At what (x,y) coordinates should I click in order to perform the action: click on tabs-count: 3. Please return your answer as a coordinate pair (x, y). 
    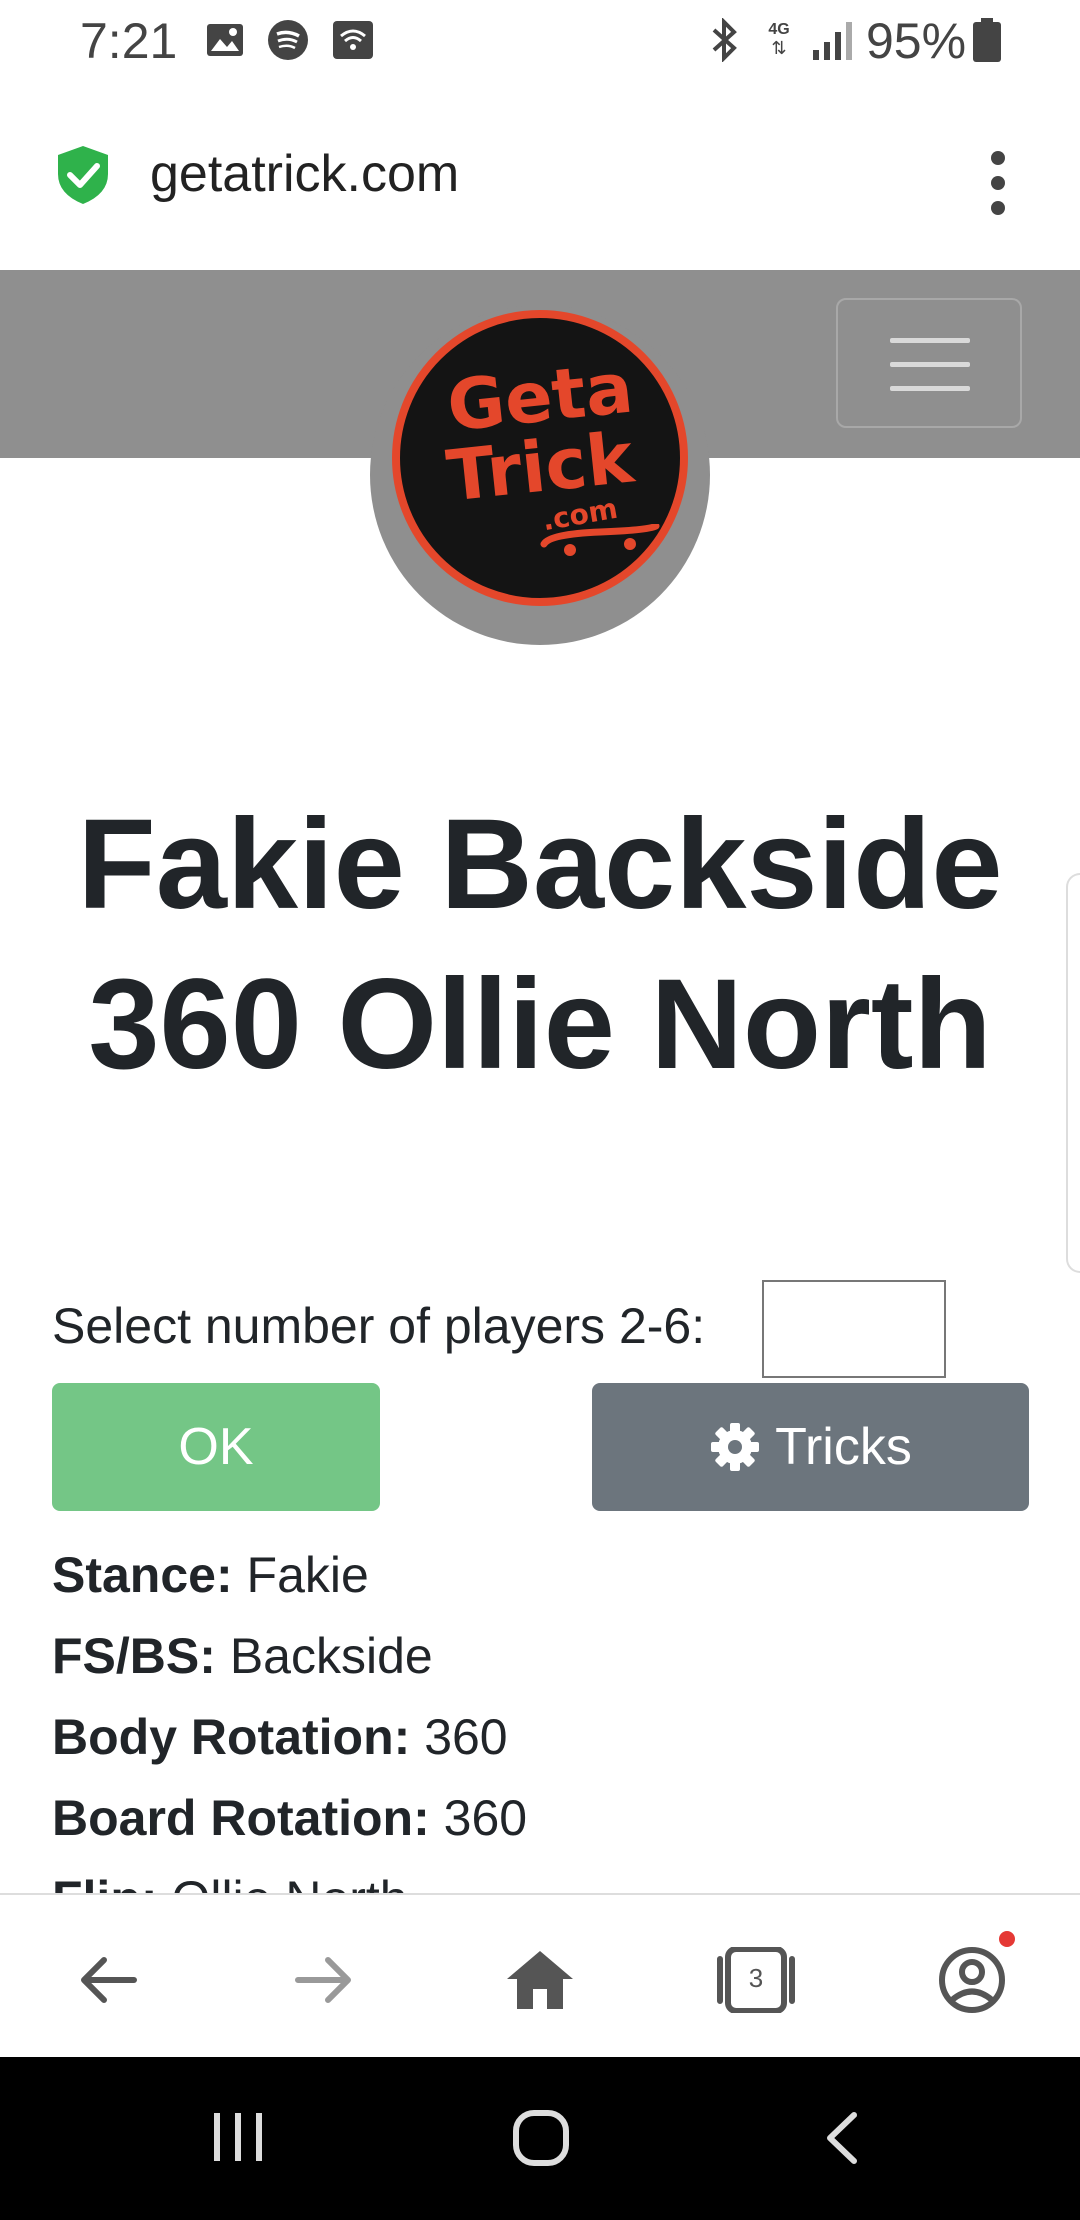
    Looking at the image, I should click on (756, 1978).